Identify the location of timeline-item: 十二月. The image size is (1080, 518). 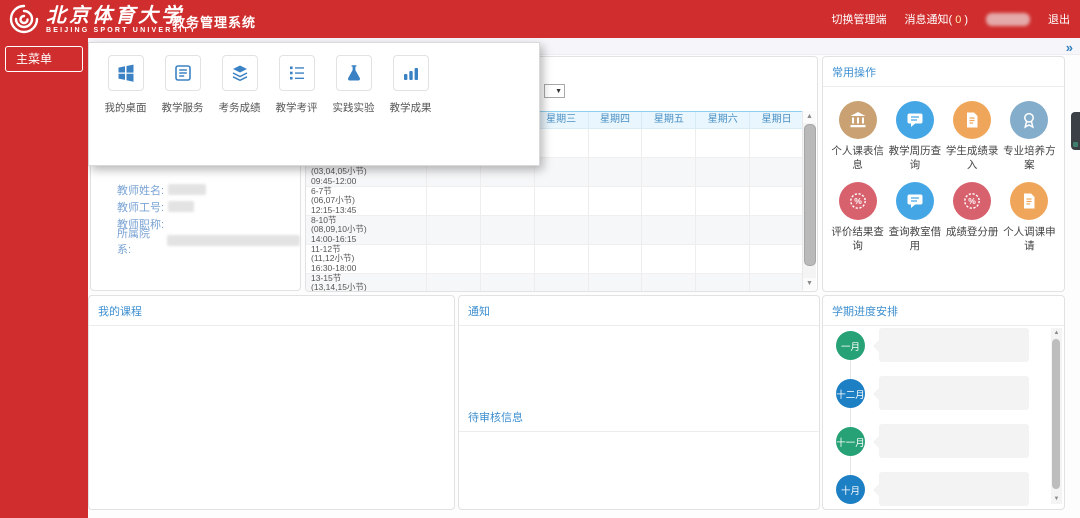
(936, 396).